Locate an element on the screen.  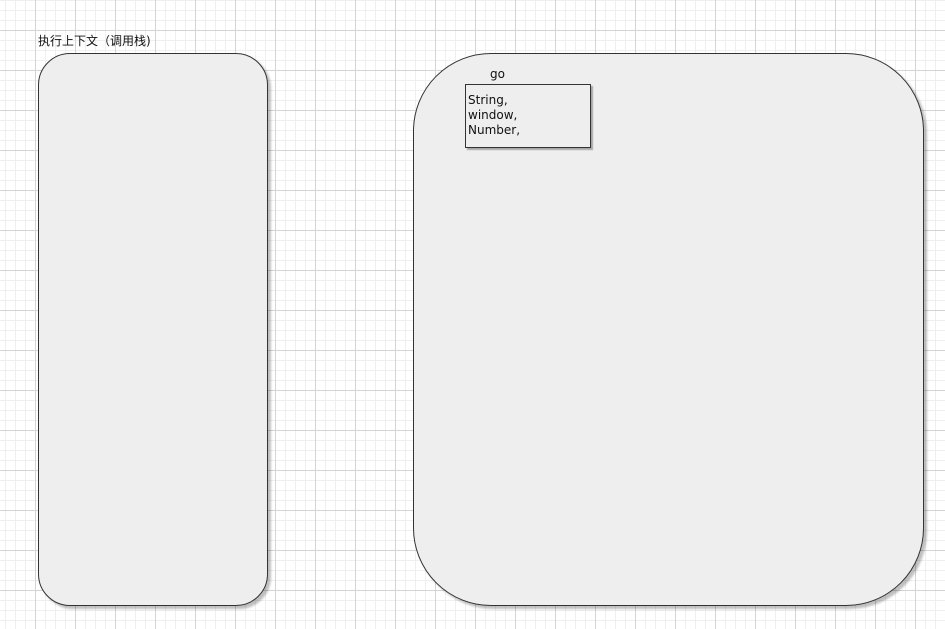
object-entry-string: String, is located at coordinates (488, 100).